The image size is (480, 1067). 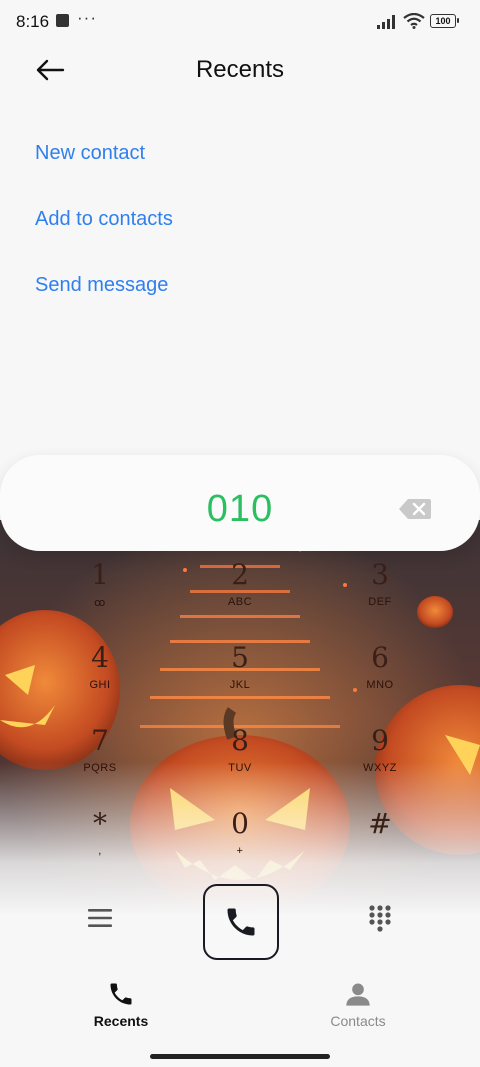 I want to click on key-8: 8 TUV, so click(x=240, y=758).